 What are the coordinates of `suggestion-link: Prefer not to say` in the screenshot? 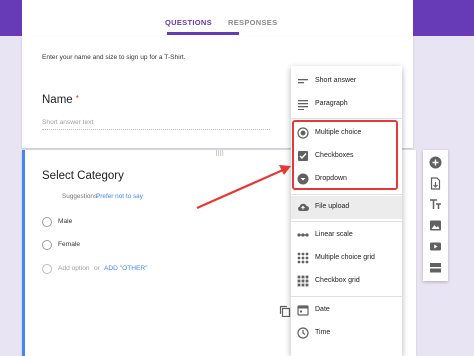 It's located at (119, 196).